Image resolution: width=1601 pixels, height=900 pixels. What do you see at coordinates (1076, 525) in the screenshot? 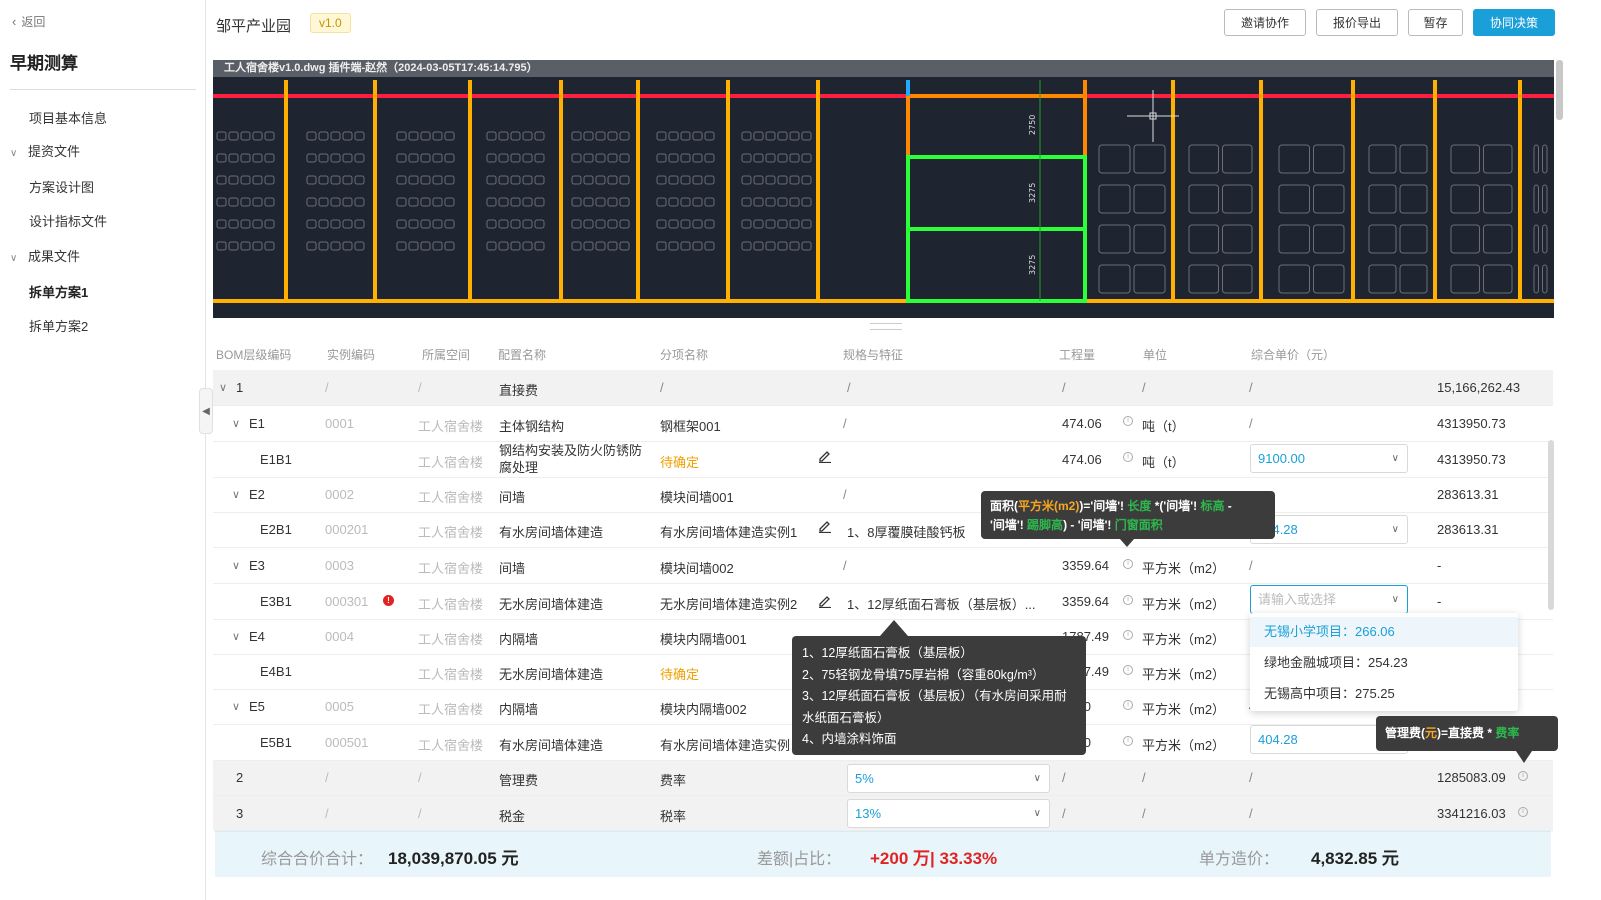
I see `formula-line: '间墙'! 踢脚高) - '间墙'! 门窗面积` at bounding box center [1076, 525].